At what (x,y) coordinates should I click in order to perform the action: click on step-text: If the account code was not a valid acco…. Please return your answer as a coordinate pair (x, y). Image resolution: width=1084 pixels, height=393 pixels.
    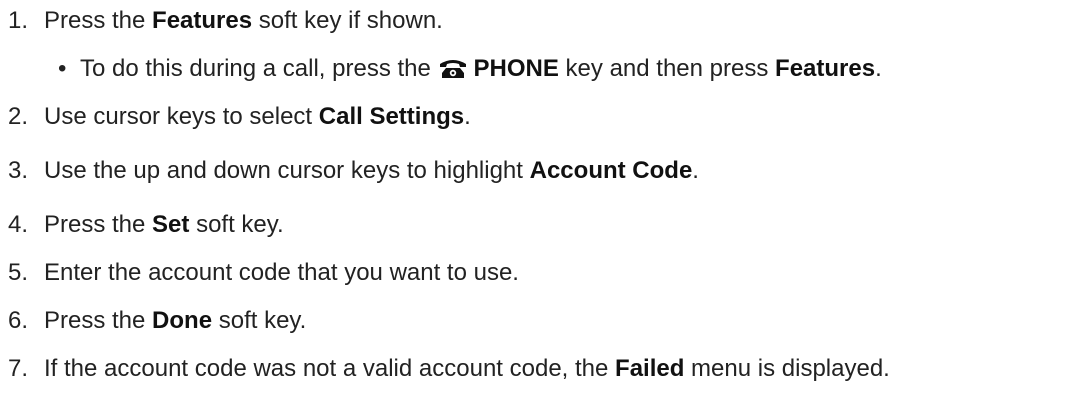
    Looking at the image, I should click on (467, 368).